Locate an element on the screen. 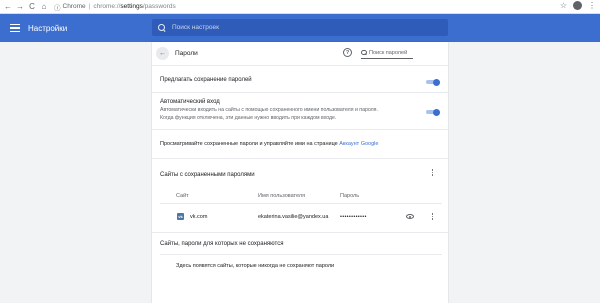  url-text: chrome://settings/passwords is located at coordinates (134, 6).